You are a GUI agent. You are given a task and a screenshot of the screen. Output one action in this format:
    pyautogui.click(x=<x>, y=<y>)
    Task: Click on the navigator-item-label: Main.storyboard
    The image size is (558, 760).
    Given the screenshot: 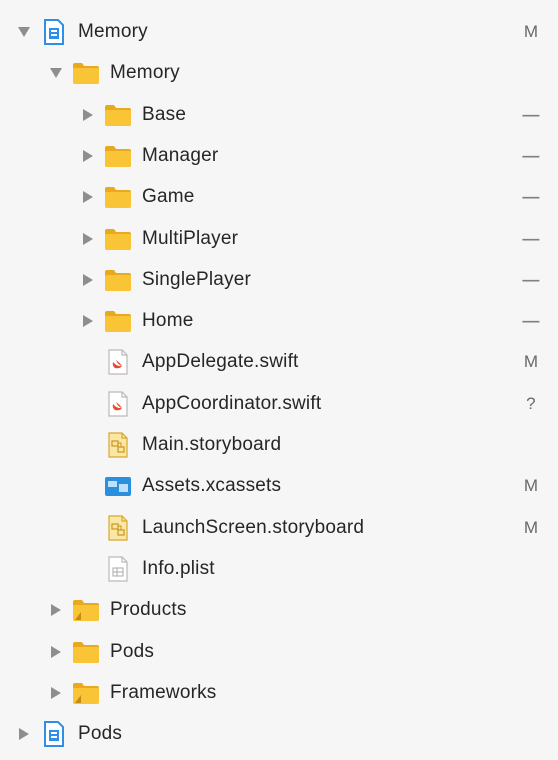 What is the action you would take?
    pyautogui.click(x=212, y=444)
    